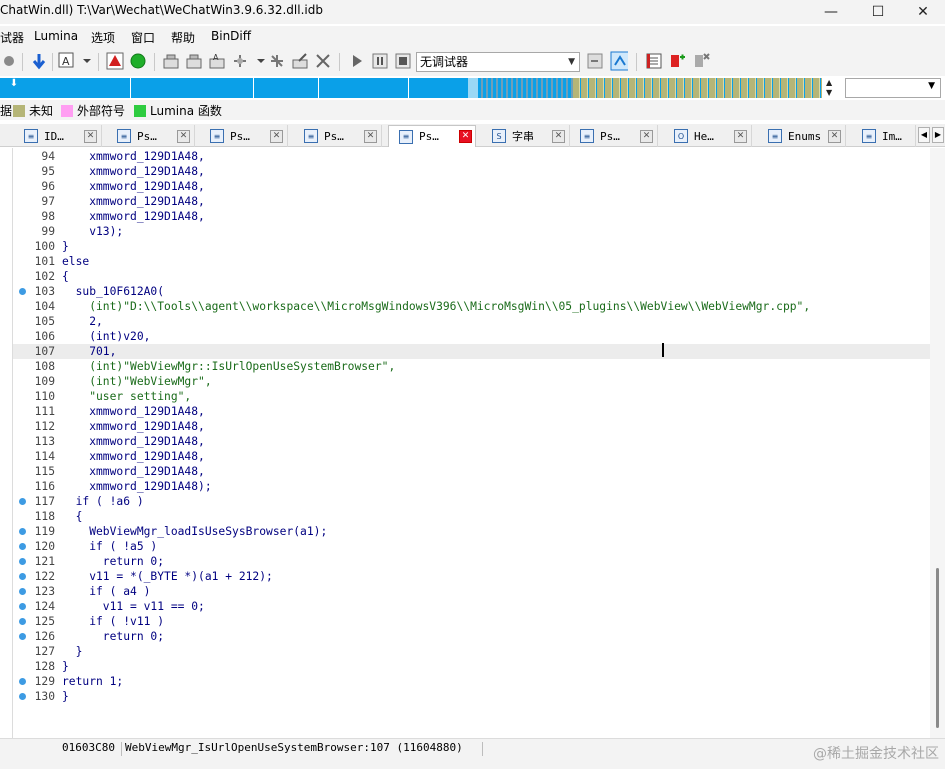  Describe the element at coordinates (472, 411) in the screenshot. I see `code-line: 111 xmmword_129D1A48,` at that location.